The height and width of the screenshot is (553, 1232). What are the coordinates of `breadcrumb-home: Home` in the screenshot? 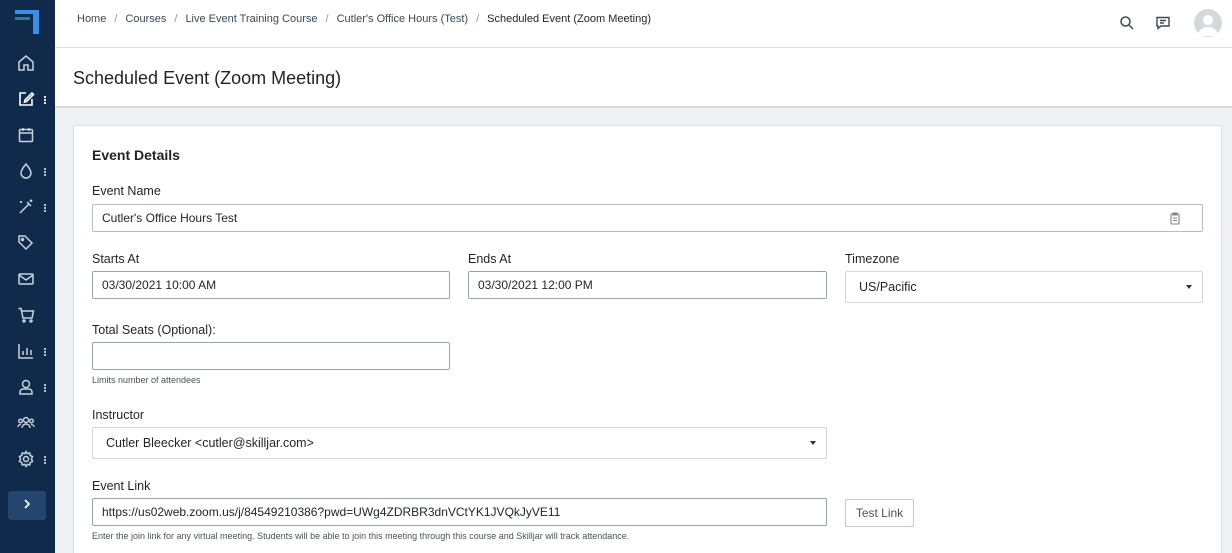 It's located at (91, 19).